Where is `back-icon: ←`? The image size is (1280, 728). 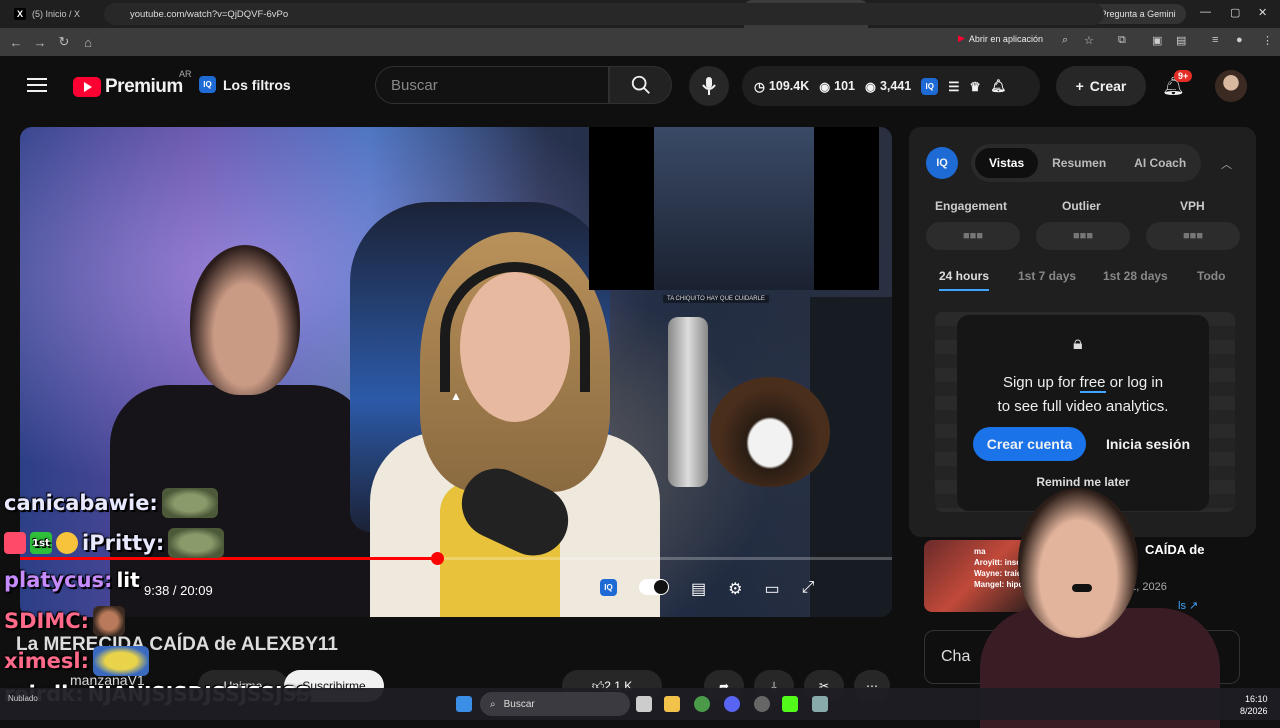 back-icon: ← is located at coordinates (16, 42).